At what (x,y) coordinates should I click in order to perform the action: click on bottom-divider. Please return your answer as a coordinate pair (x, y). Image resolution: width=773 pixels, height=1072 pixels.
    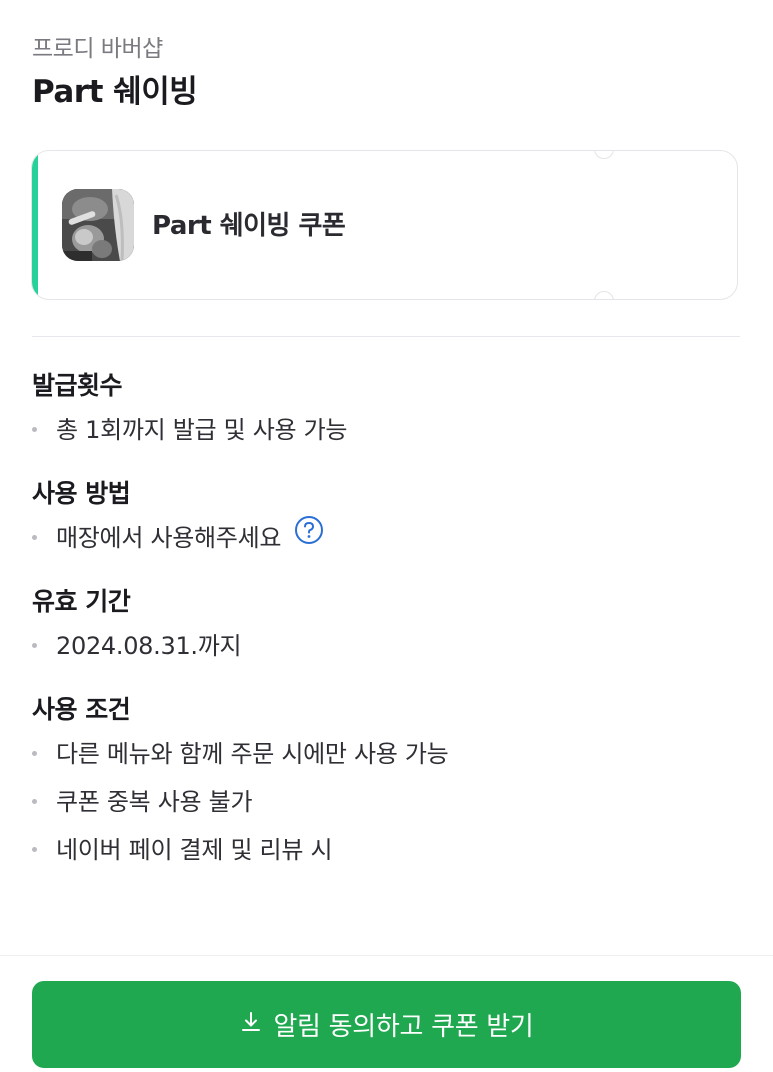
    Looking at the image, I should click on (386, 955).